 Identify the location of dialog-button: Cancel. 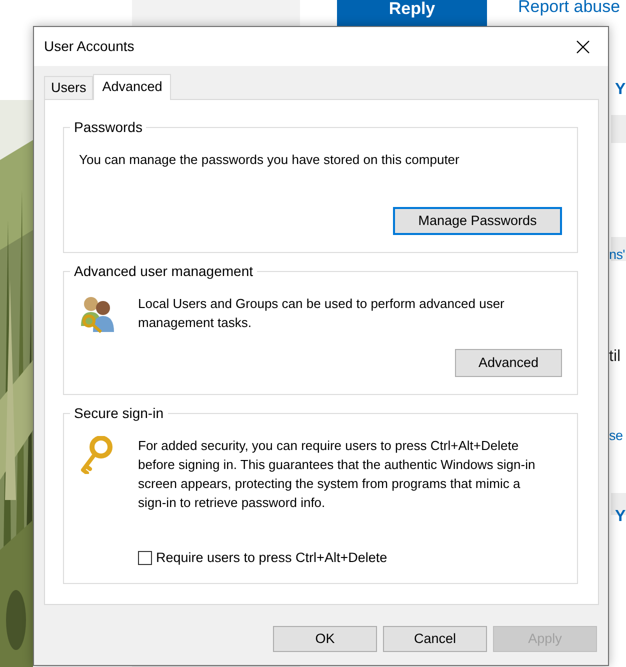
(435, 639).